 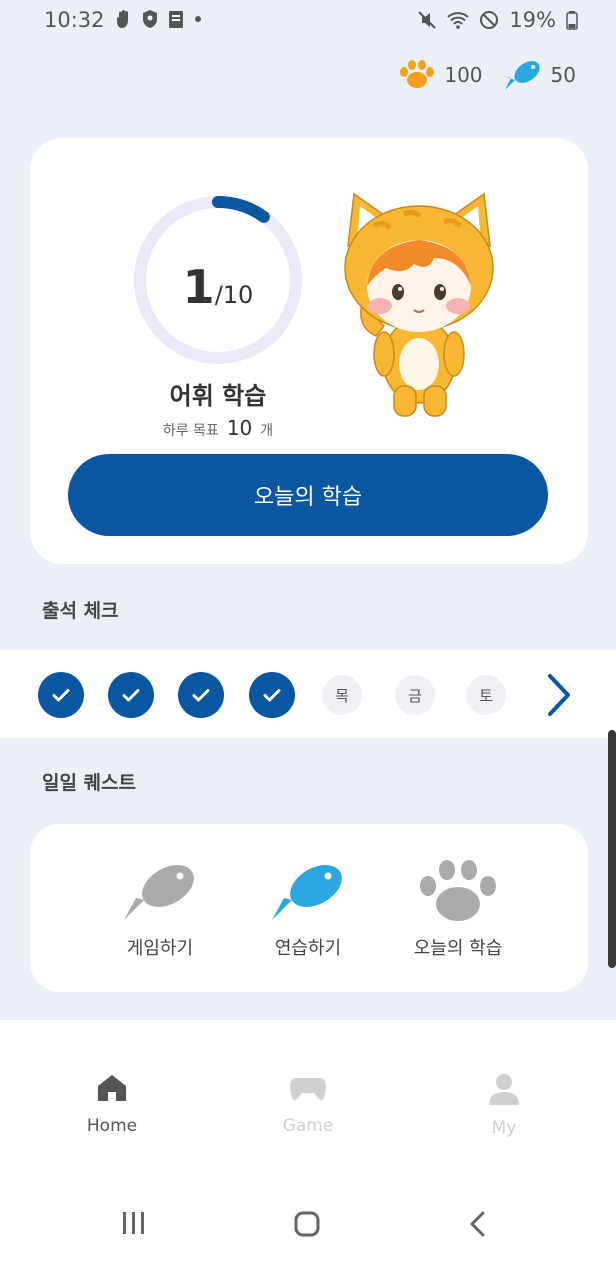 I want to click on currency-bar: 100 50, so click(x=487, y=75).